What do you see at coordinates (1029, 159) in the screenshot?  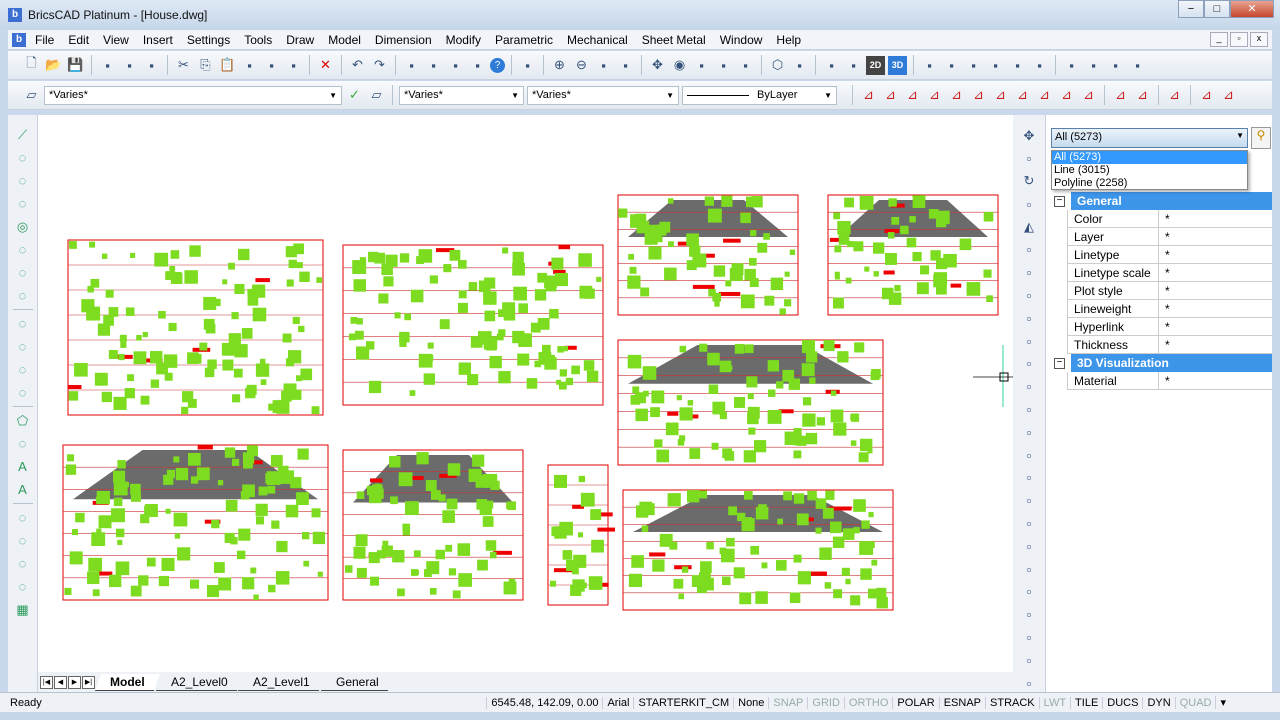 I see `copy-entity-icon: ▫` at bounding box center [1029, 159].